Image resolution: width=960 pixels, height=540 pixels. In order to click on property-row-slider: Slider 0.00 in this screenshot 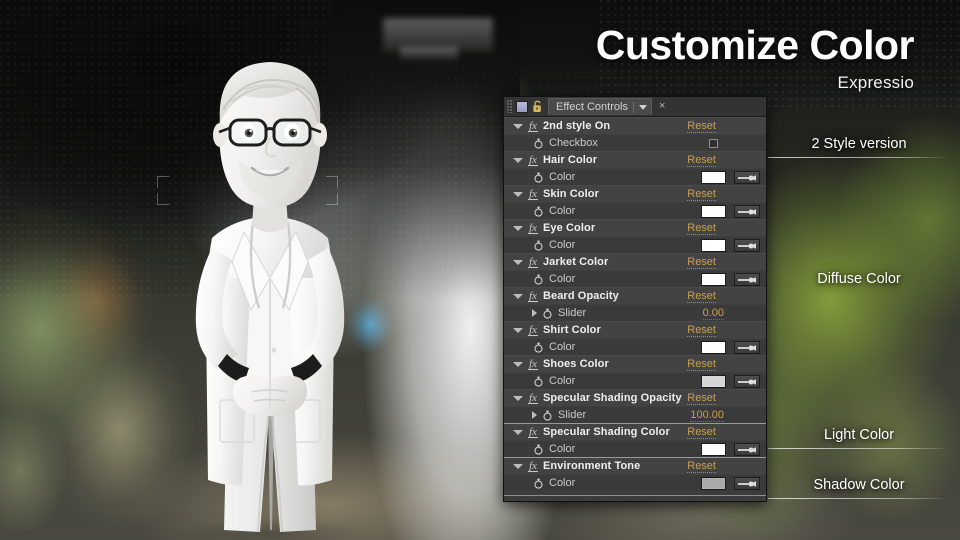, I will do `click(635, 312)`.